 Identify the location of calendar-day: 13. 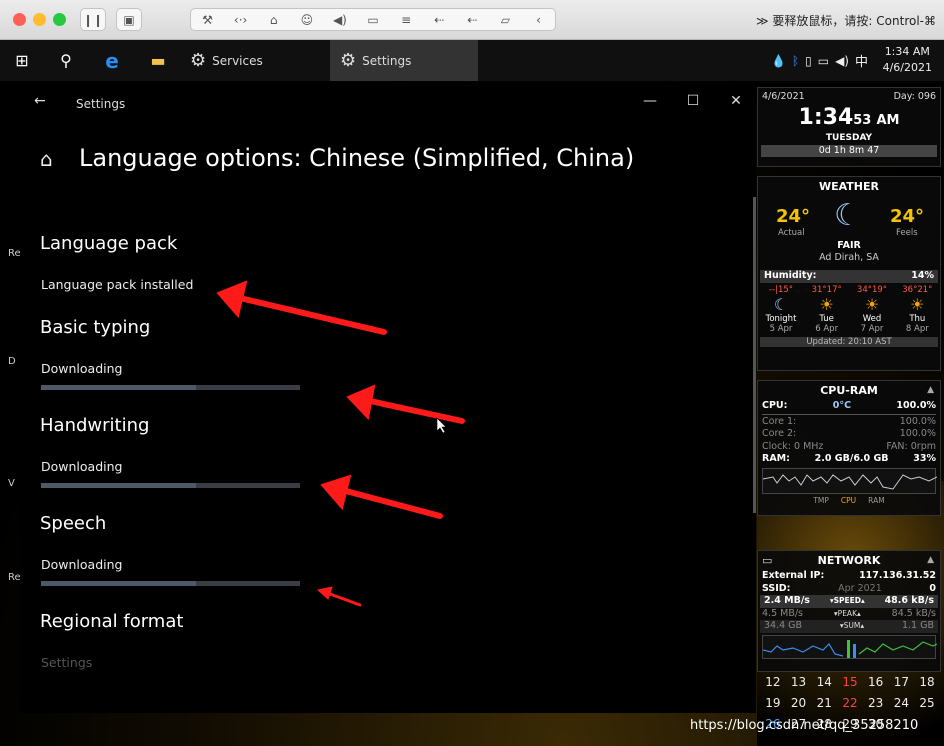
(799, 682).